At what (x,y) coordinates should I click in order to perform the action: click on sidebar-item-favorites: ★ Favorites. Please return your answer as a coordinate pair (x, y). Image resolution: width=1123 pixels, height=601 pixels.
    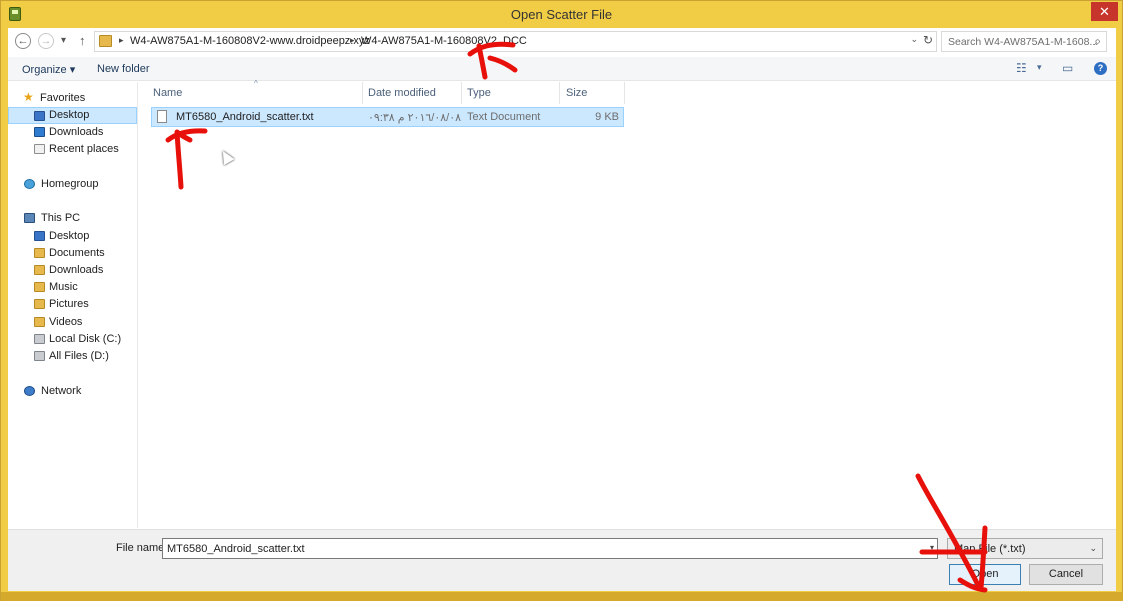
    Looking at the image, I should click on (72, 98).